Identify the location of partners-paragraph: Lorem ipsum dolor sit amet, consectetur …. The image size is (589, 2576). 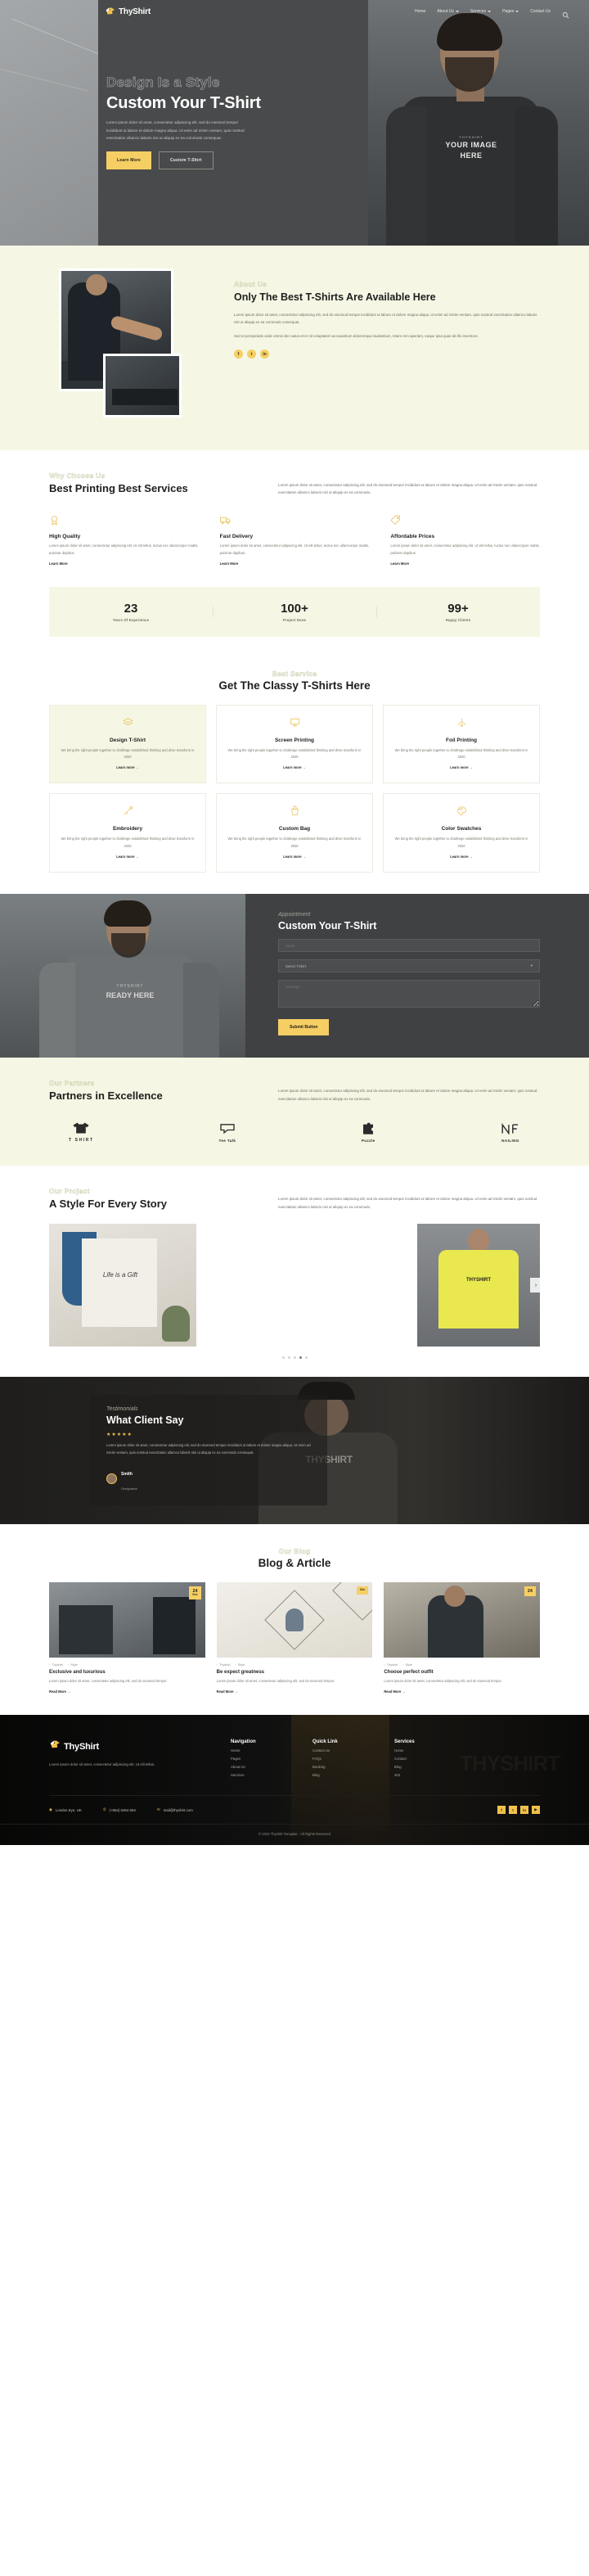
(407, 1095).